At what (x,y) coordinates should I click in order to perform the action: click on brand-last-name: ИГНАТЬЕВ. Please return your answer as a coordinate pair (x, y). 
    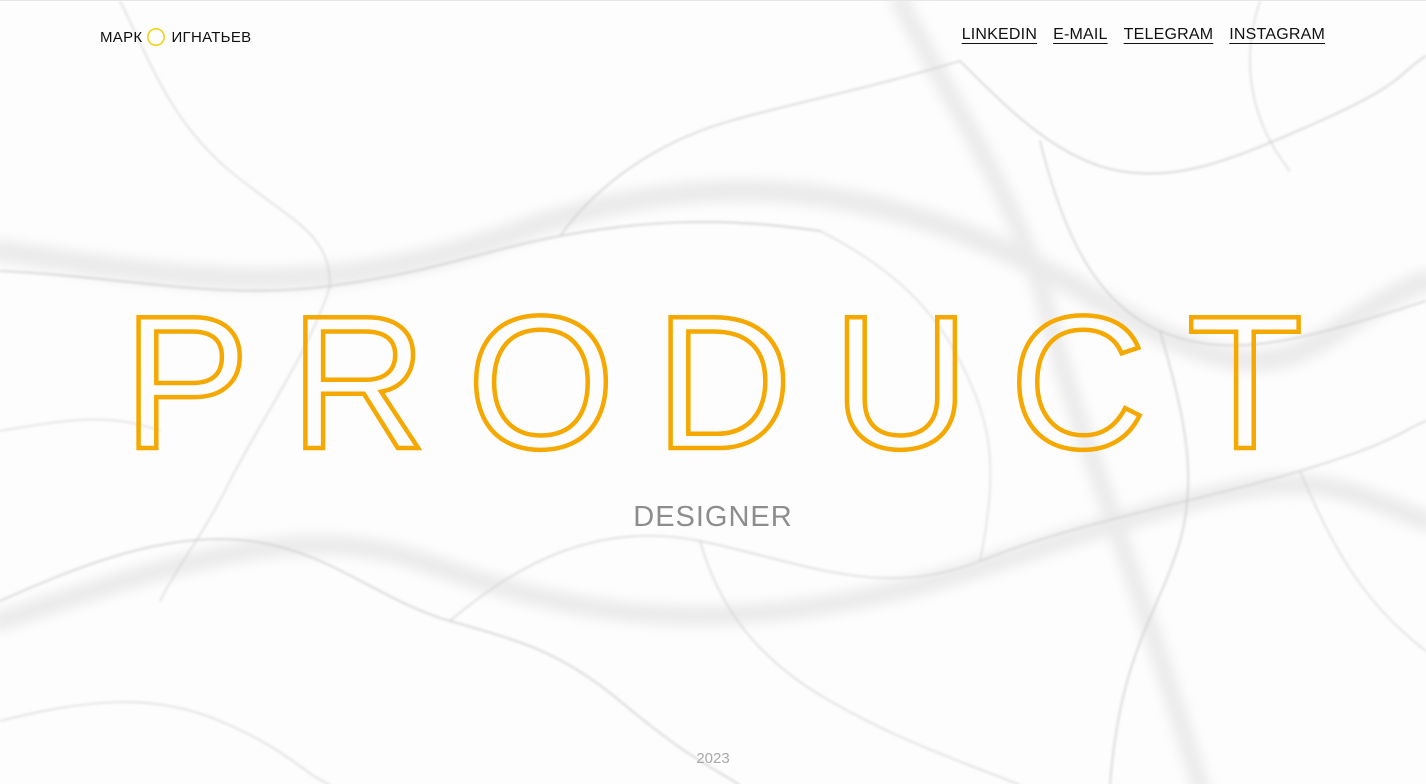
    Looking at the image, I should click on (211, 37).